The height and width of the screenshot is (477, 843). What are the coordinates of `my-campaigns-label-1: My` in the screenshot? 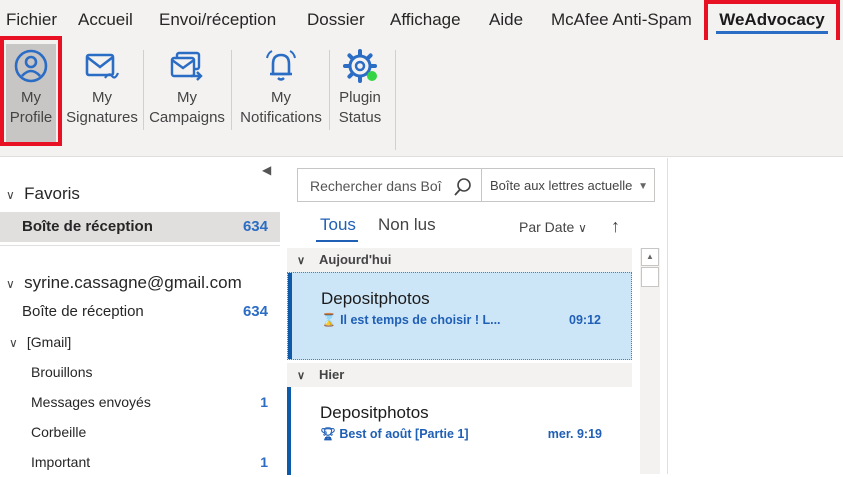 It's located at (187, 97).